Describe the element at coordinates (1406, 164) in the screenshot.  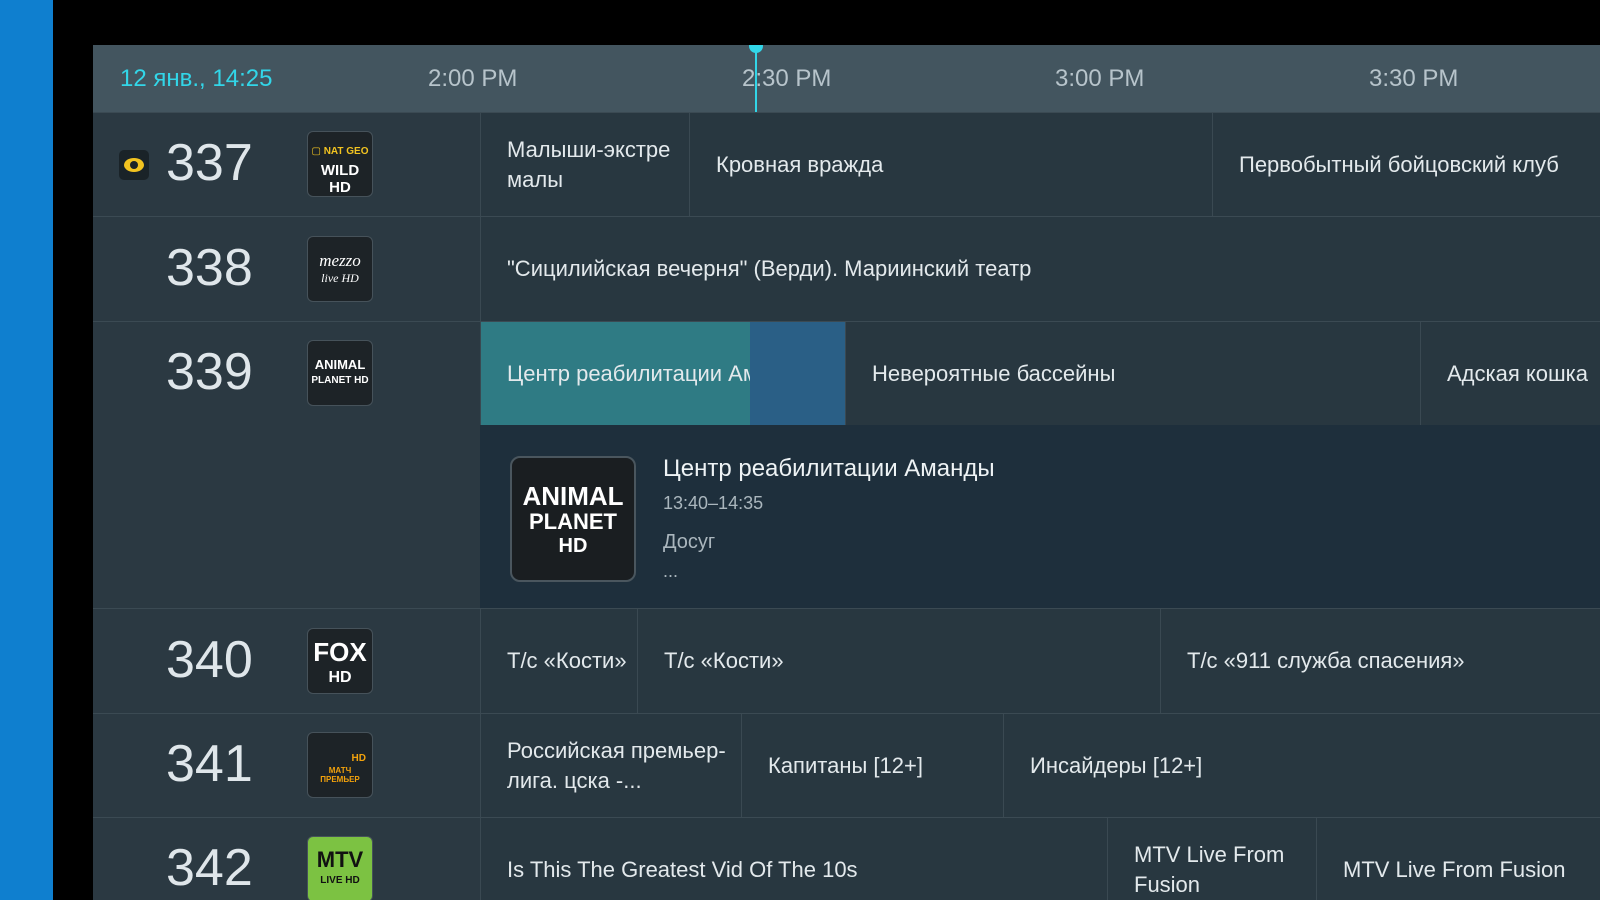
I see `program-cell: Первобытный бойцовский клуб` at that location.